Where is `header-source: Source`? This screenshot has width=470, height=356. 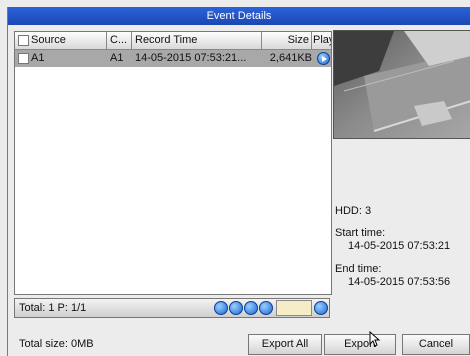 header-source: Source is located at coordinates (61, 40).